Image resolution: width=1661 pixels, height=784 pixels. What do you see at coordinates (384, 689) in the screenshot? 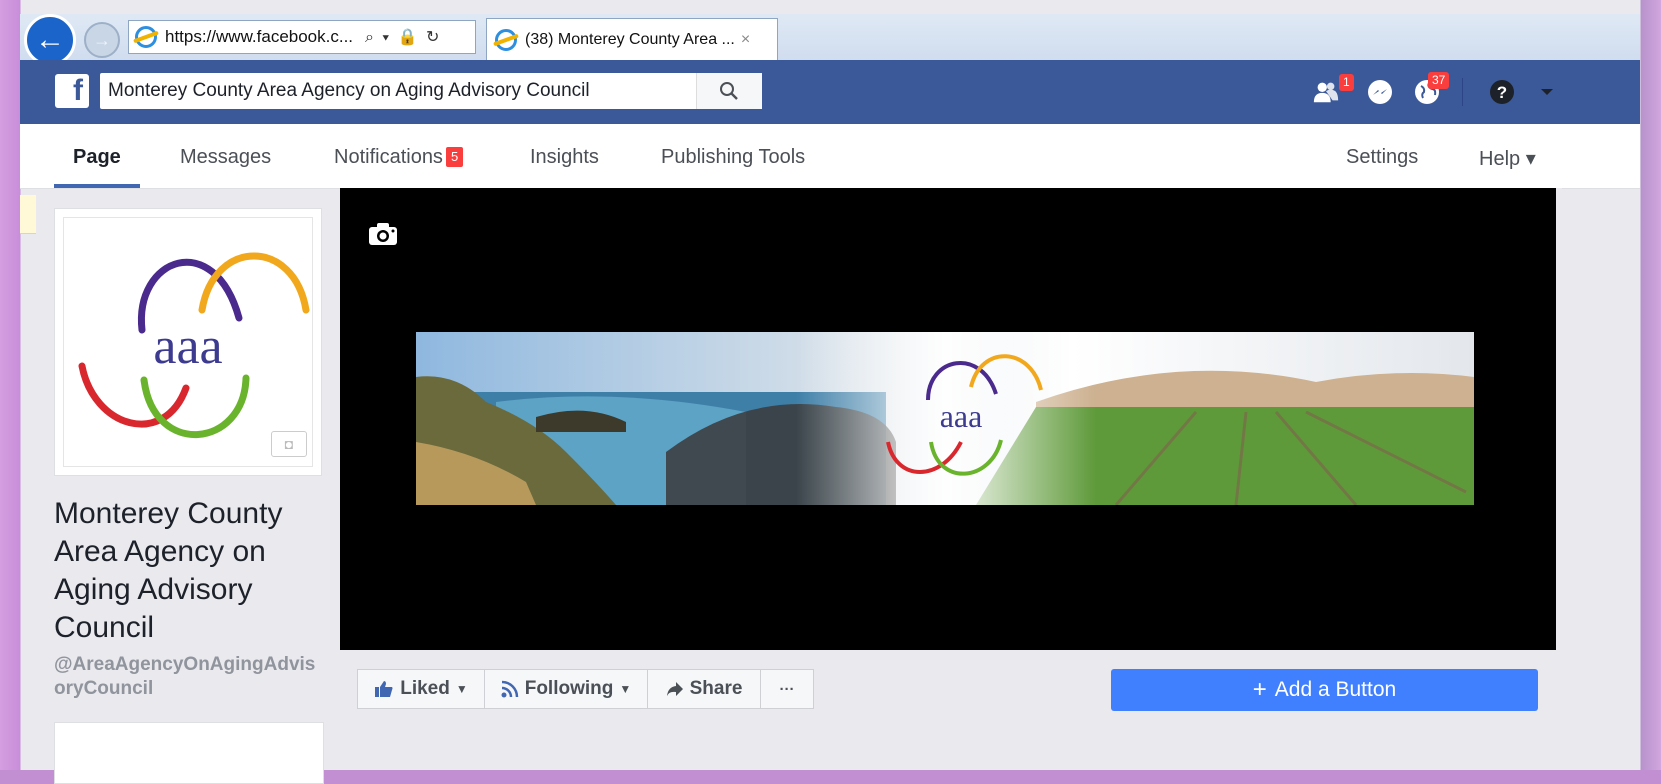
I see `thumbs-up-icon` at bounding box center [384, 689].